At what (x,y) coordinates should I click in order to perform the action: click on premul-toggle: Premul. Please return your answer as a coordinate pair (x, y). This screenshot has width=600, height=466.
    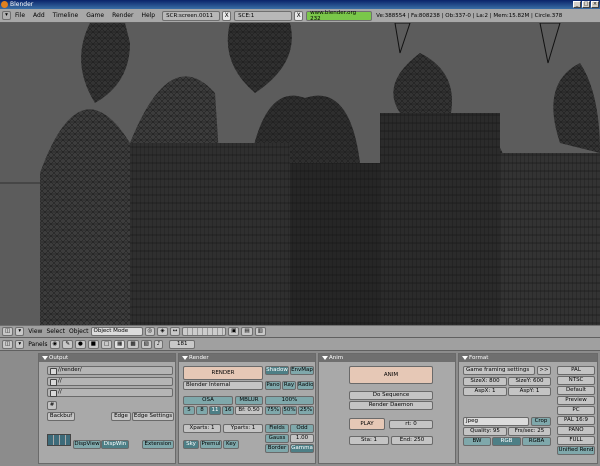
    Looking at the image, I should click on (211, 444).